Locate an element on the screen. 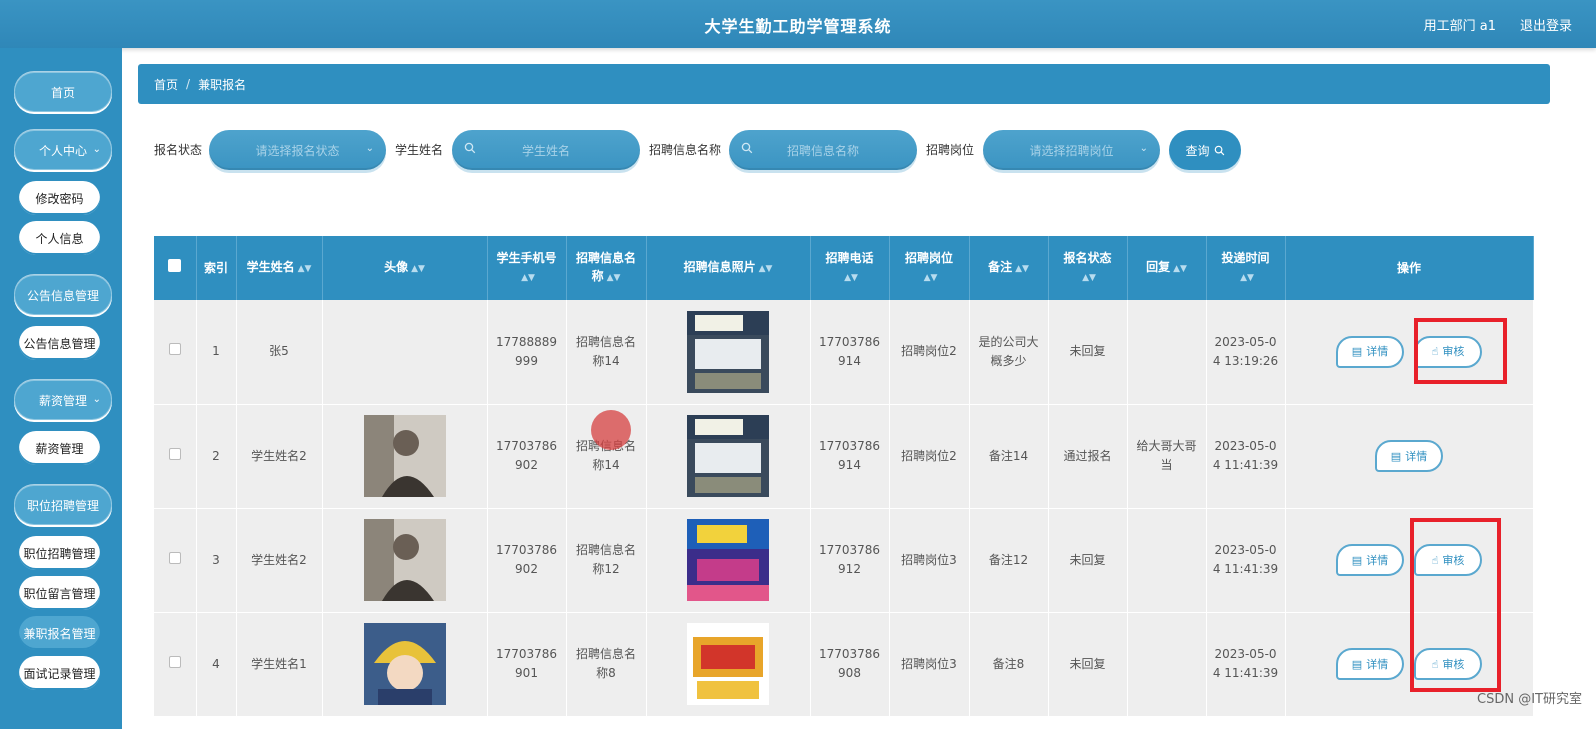 Image resolution: width=1596 pixels, height=729 pixels. query-button: 查询 is located at coordinates (1205, 150).